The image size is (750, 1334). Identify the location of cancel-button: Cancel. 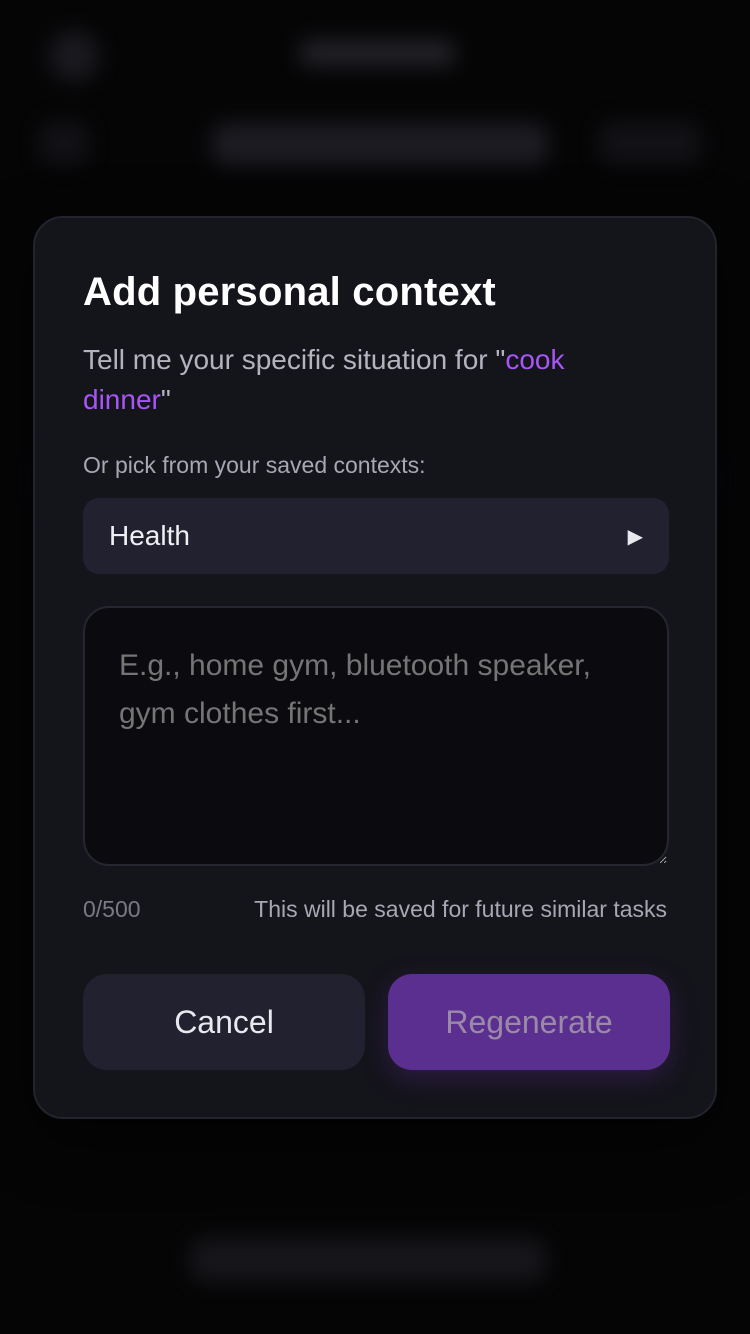
(224, 1022).